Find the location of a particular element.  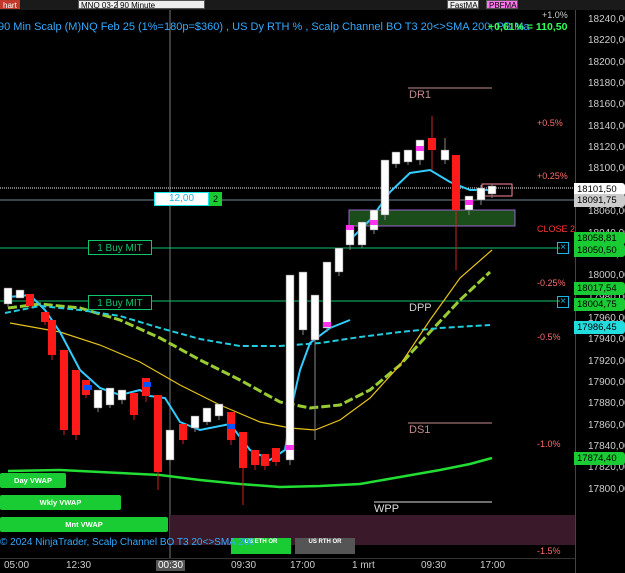

price-tick: 18160,00 is located at coordinates (606, 105).